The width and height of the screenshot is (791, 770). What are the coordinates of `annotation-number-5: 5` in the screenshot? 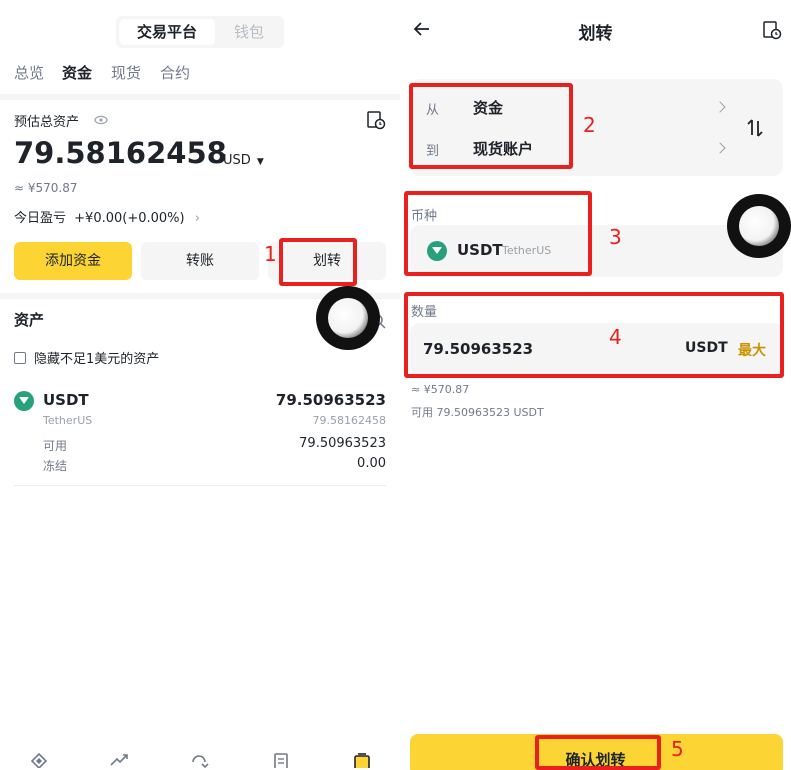 It's located at (677, 749).